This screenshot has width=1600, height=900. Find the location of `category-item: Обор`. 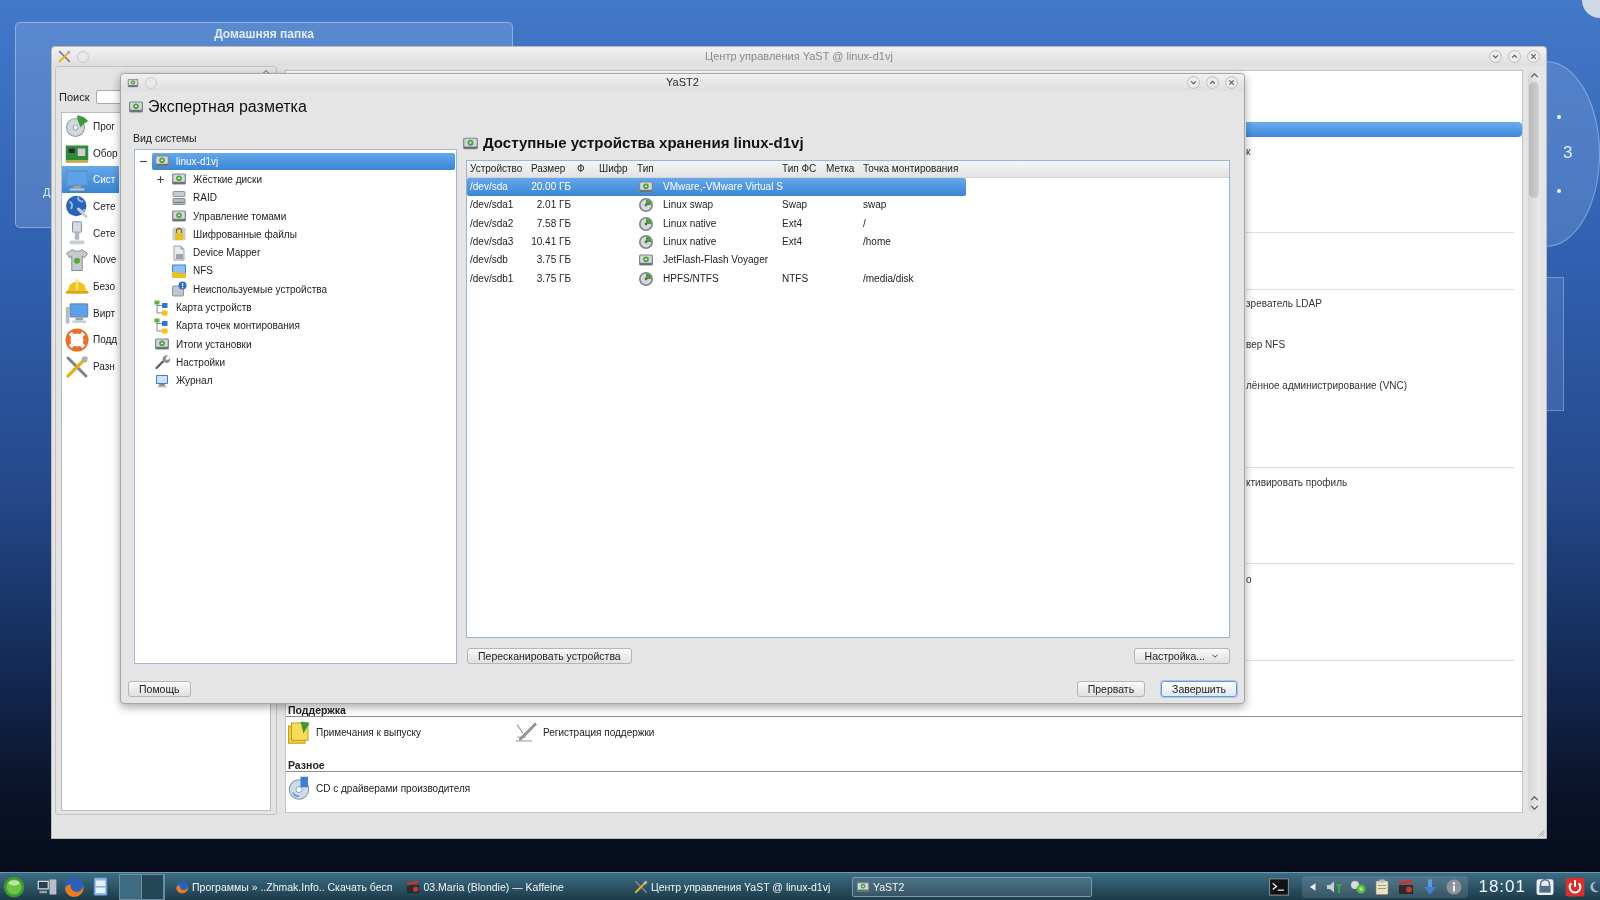

category-item: Обор is located at coordinates (90, 153).